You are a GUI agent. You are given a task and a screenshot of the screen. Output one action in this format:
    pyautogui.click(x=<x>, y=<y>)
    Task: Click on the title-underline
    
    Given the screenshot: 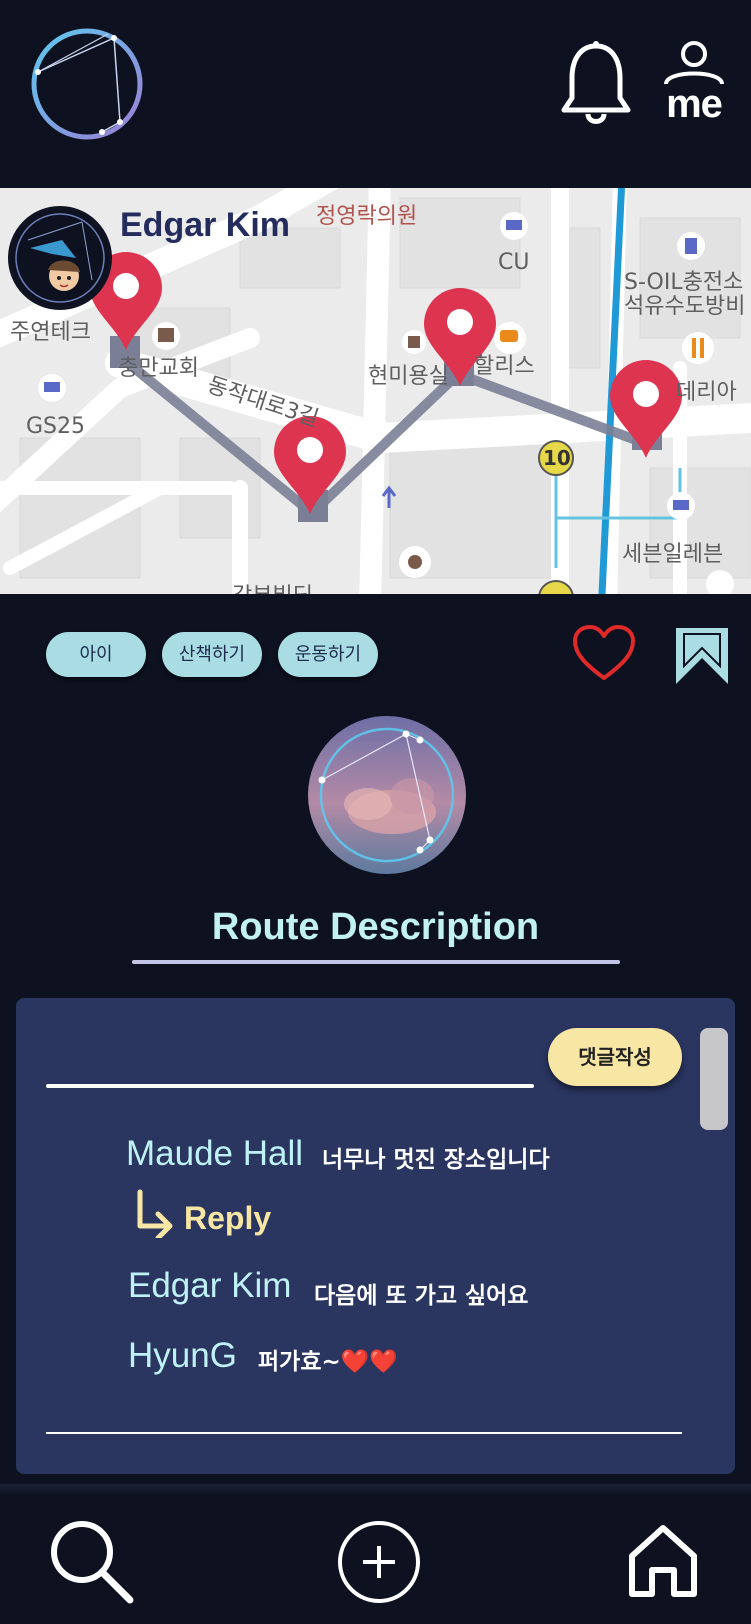 What is the action you would take?
    pyautogui.click(x=376, y=962)
    